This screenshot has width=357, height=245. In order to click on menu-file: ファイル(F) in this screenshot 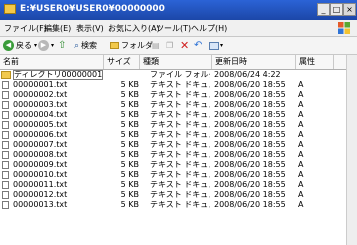, I will do `click(25, 28)`.